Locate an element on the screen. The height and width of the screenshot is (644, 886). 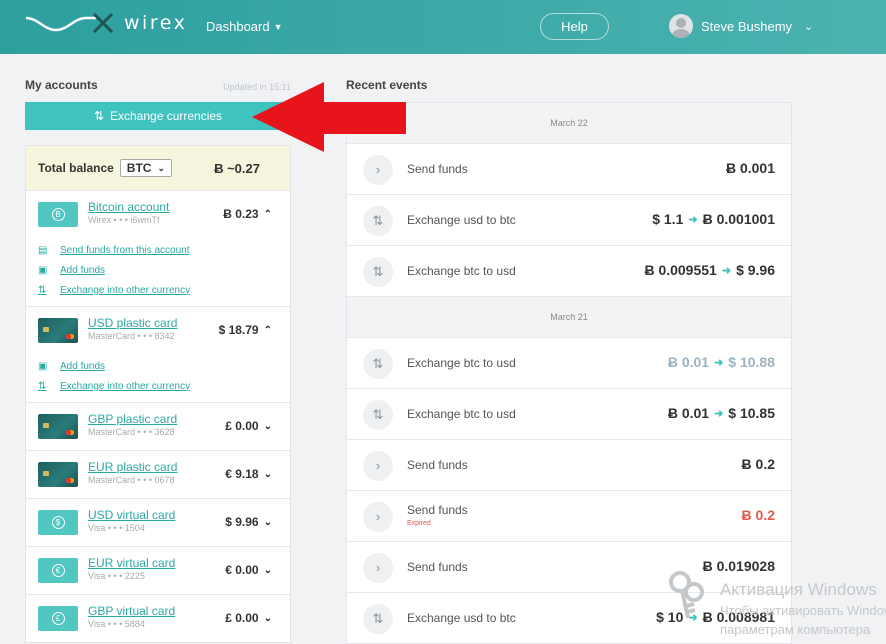
event-row: ⇅ Exchange usd to btc $ 1.1 ➜ Ƀ 0.001001 is located at coordinates (569, 219).